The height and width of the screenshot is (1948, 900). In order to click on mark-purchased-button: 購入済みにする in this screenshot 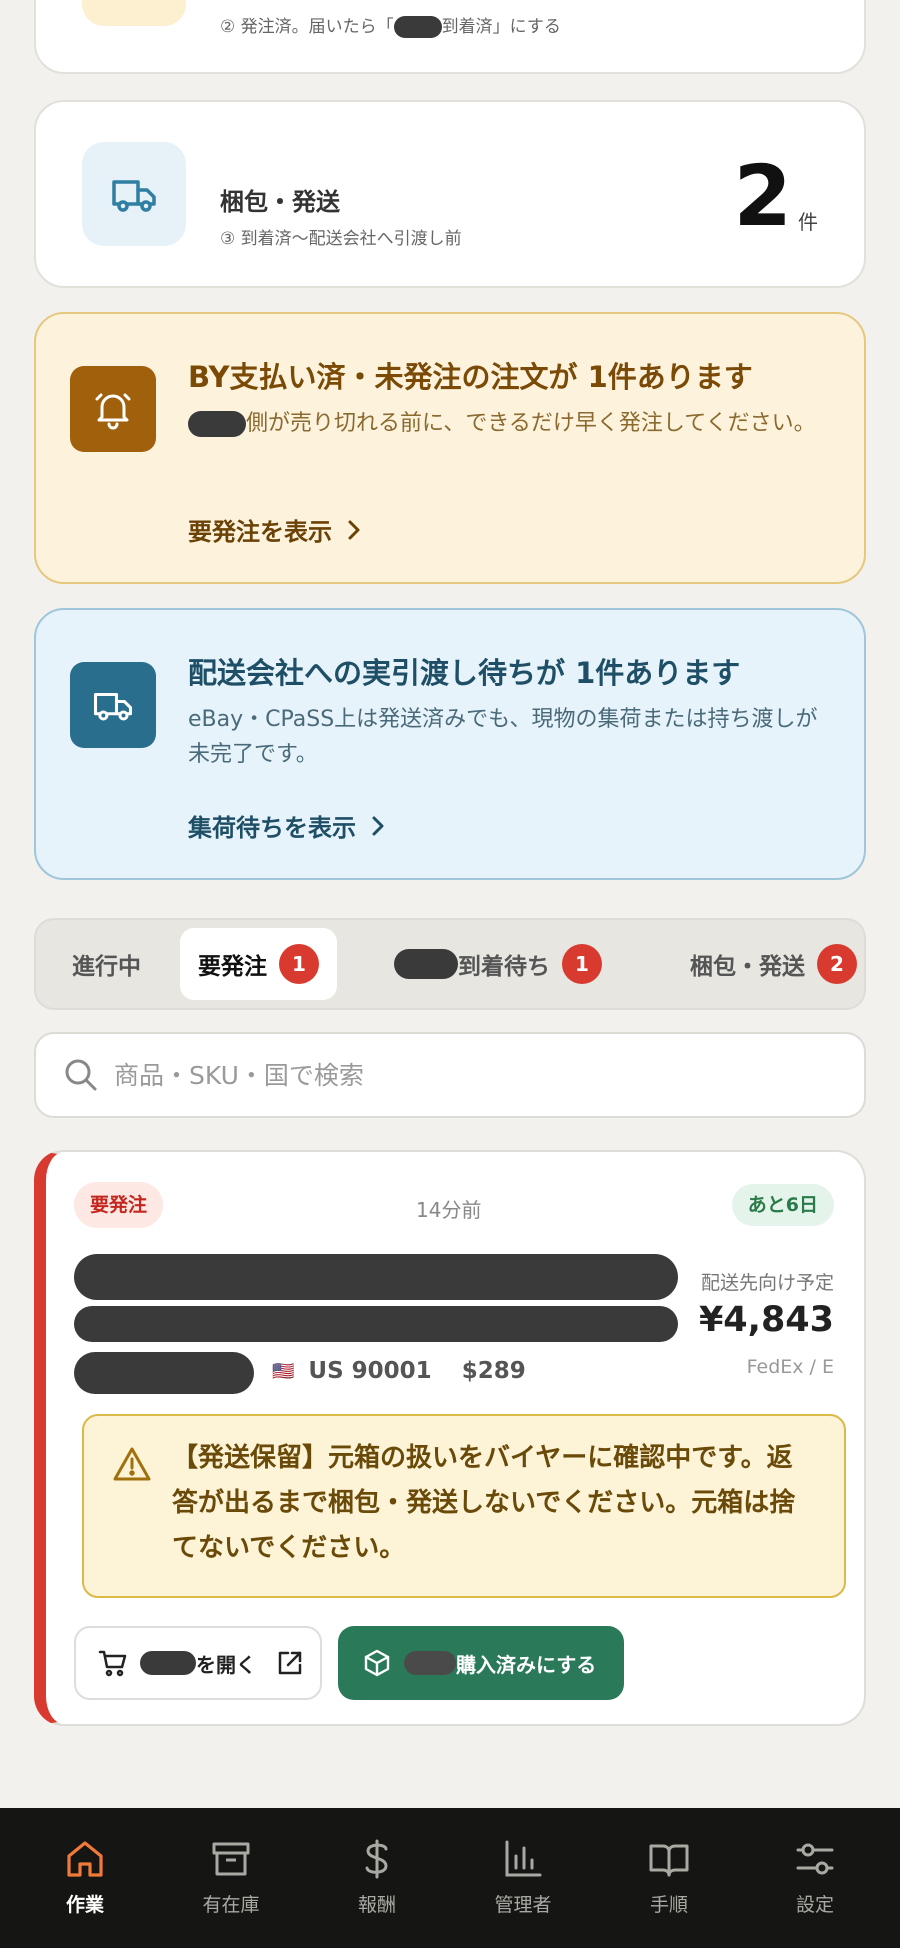, I will do `click(481, 1663)`.